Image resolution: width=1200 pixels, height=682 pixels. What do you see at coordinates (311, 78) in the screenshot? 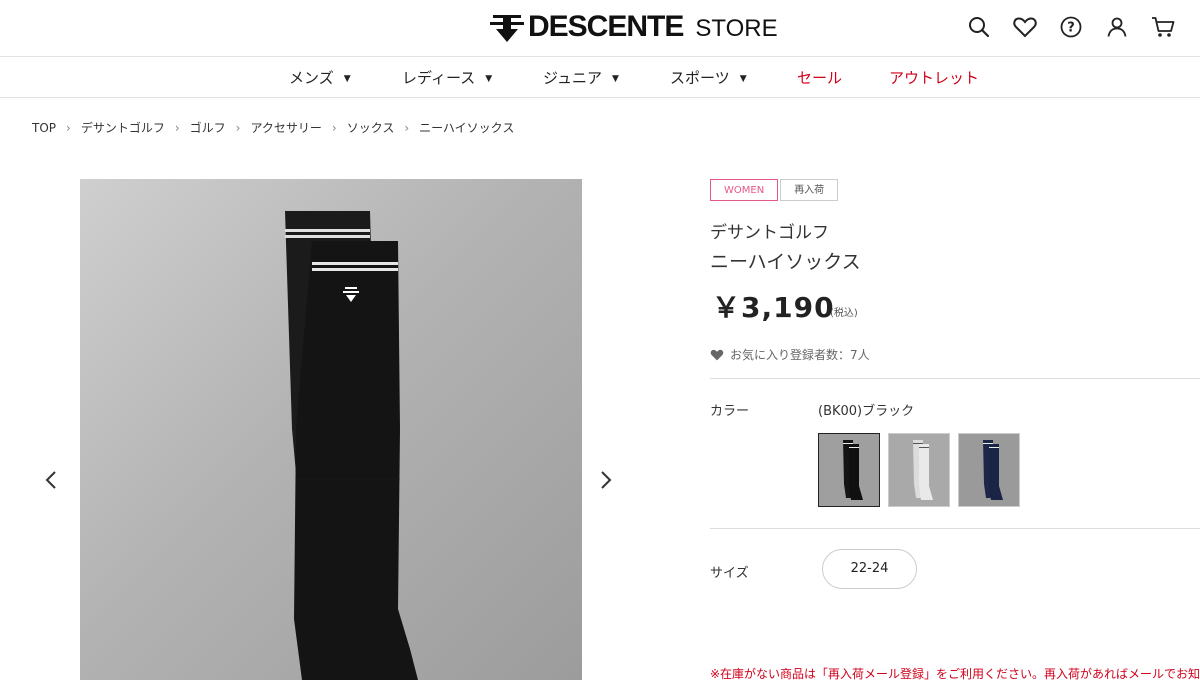
I see `nav-item-label: メンズ` at bounding box center [311, 78].